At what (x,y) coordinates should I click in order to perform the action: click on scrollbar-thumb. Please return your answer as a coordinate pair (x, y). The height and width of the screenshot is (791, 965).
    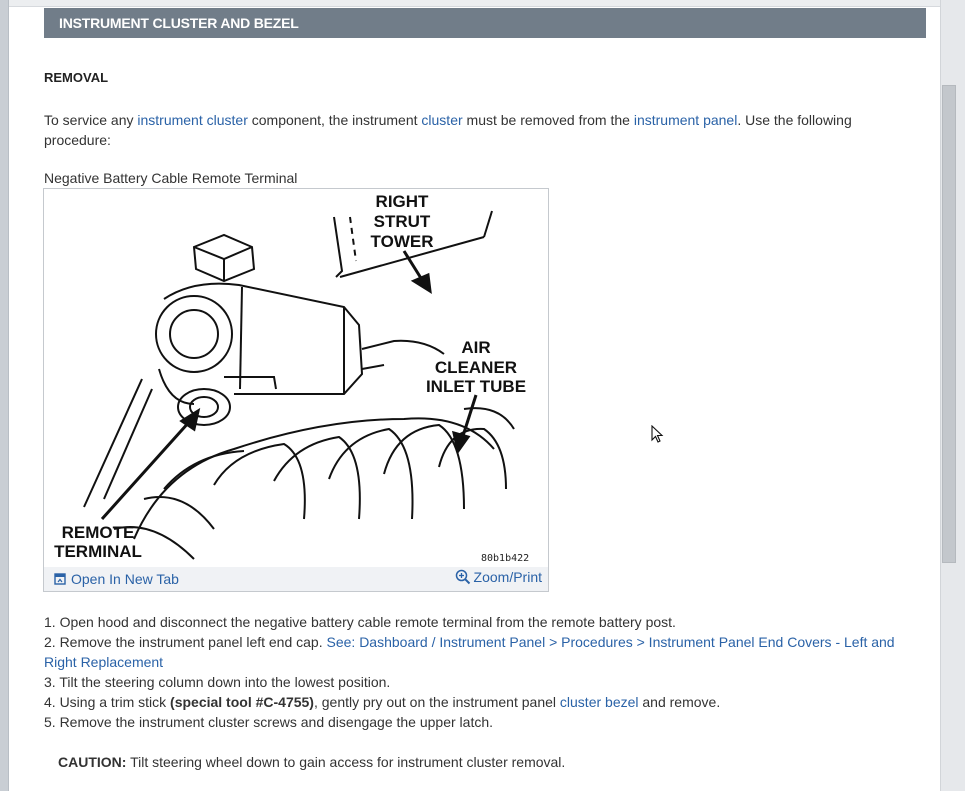
    Looking at the image, I should click on (949, 324).